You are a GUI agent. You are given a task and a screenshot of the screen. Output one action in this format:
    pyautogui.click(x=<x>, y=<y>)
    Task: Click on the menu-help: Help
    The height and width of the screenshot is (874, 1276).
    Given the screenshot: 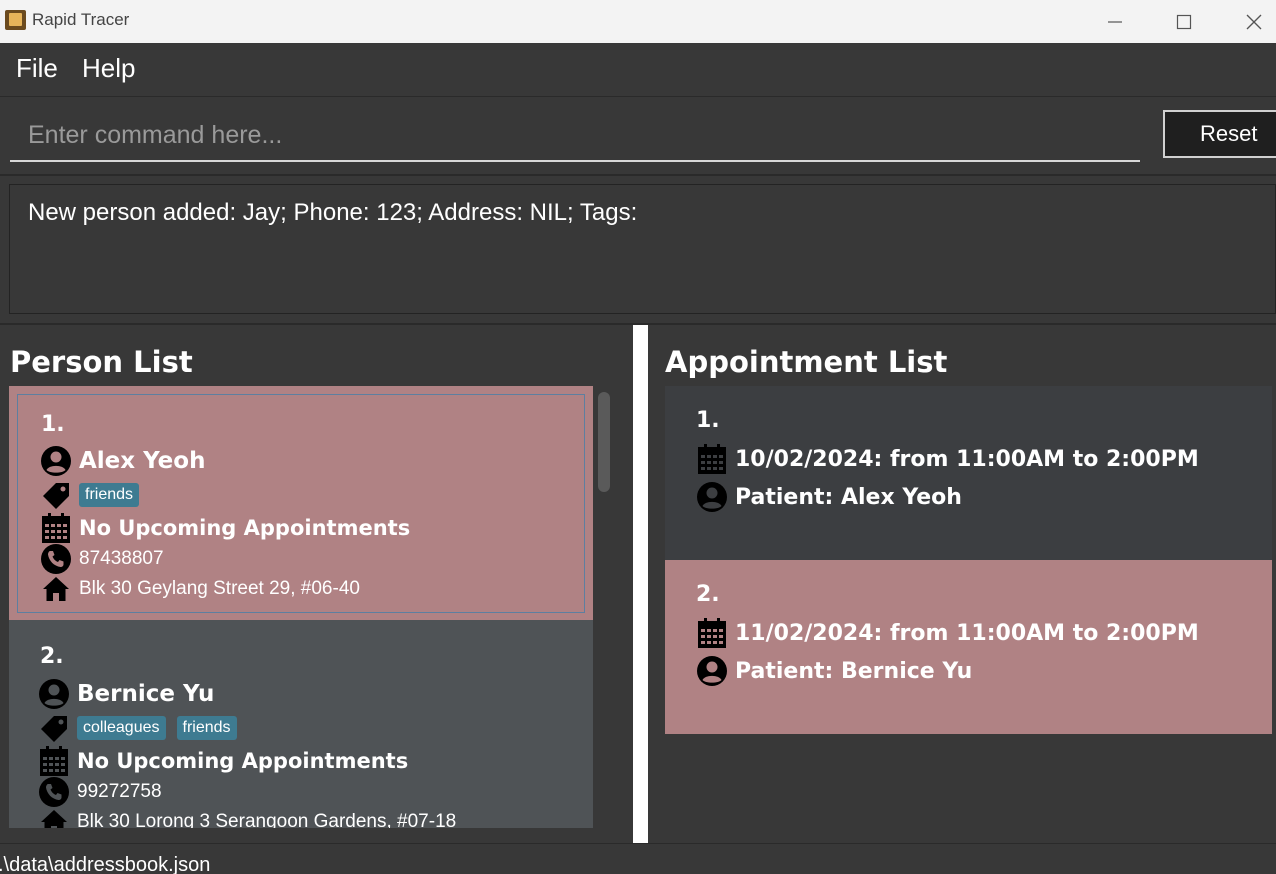 What is the action you would take?
    pyautogui.click(x=108, y=68)
    